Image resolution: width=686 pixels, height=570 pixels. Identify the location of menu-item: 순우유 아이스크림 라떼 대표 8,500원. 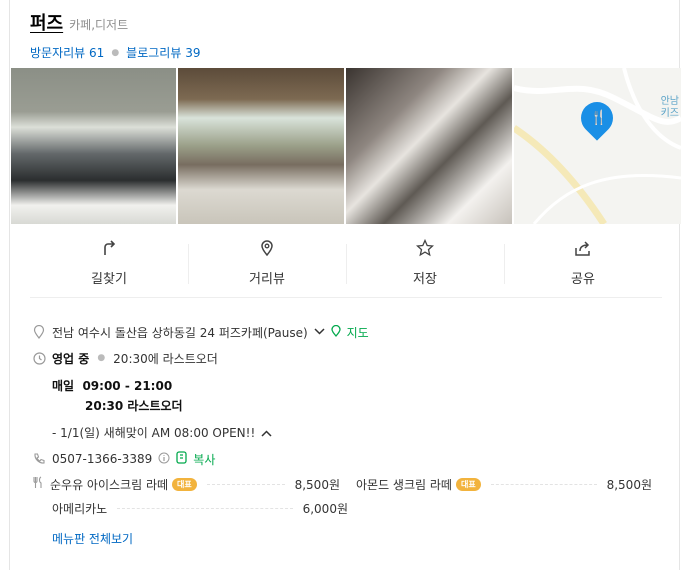
(195, 484).